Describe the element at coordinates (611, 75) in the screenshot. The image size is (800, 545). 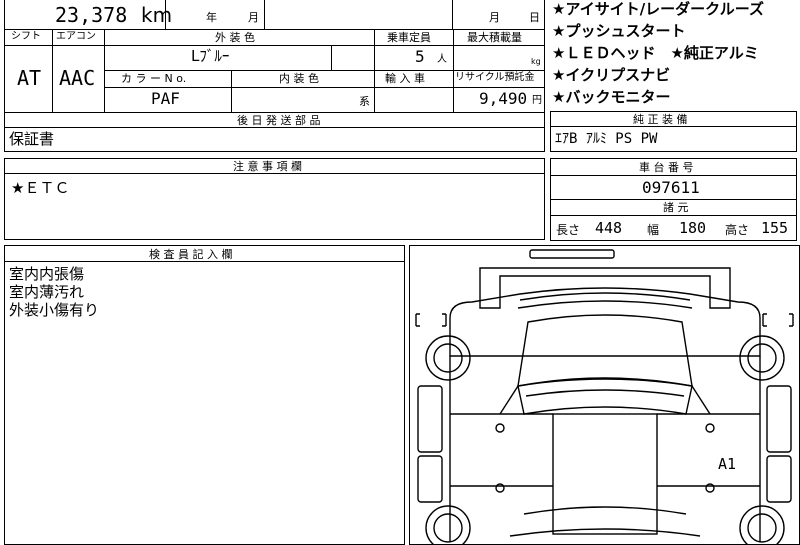
I see `feature-item: ★イクリプスナビ` at that location.